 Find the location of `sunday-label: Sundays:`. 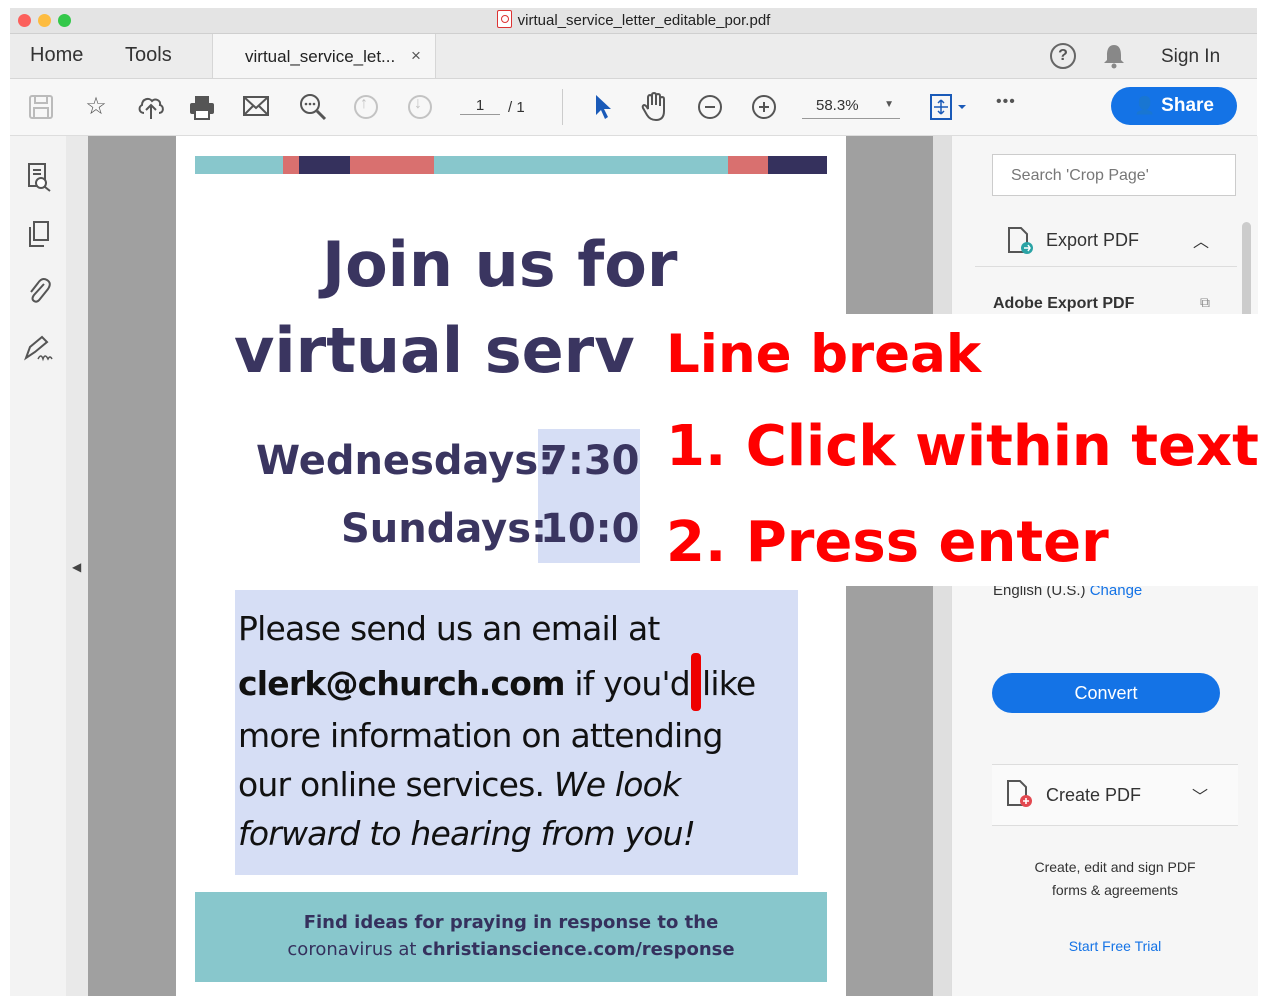

sunday-label: Sundays: is located at coordinates (444, 529).